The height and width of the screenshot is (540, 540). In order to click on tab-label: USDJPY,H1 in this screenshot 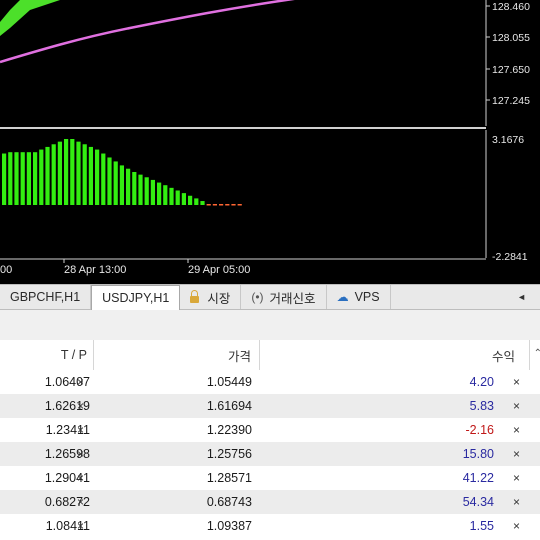, I will do `click(136, 297)`.